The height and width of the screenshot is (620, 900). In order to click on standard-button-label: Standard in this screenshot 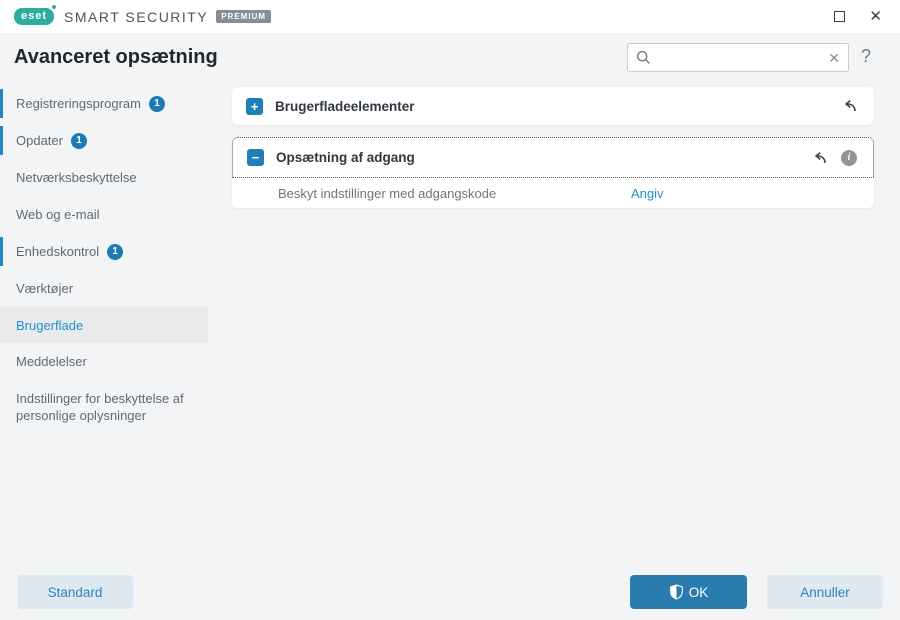, I will do `click(75, 592)`.